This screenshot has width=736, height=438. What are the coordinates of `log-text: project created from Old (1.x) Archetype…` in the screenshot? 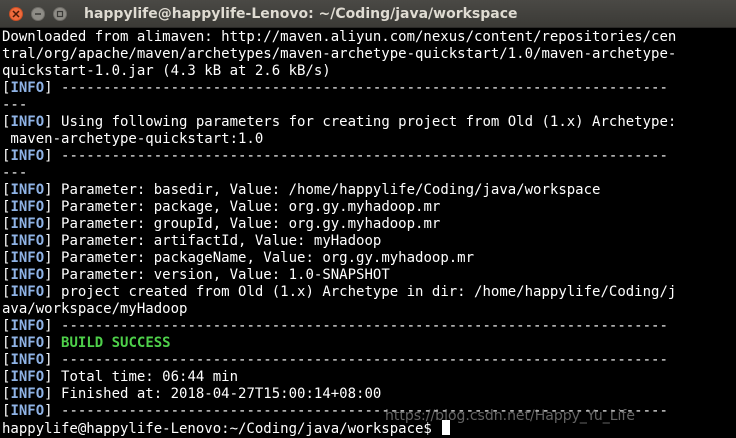 It's located at (364, 292).